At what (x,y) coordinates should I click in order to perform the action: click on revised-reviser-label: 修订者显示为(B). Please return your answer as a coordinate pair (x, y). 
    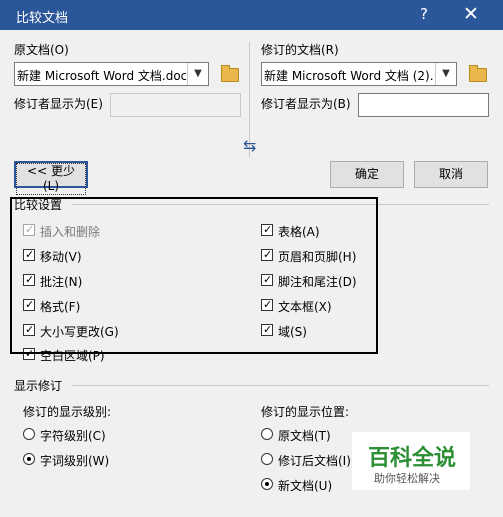
    Looking at the image, I should click on (306, 104).